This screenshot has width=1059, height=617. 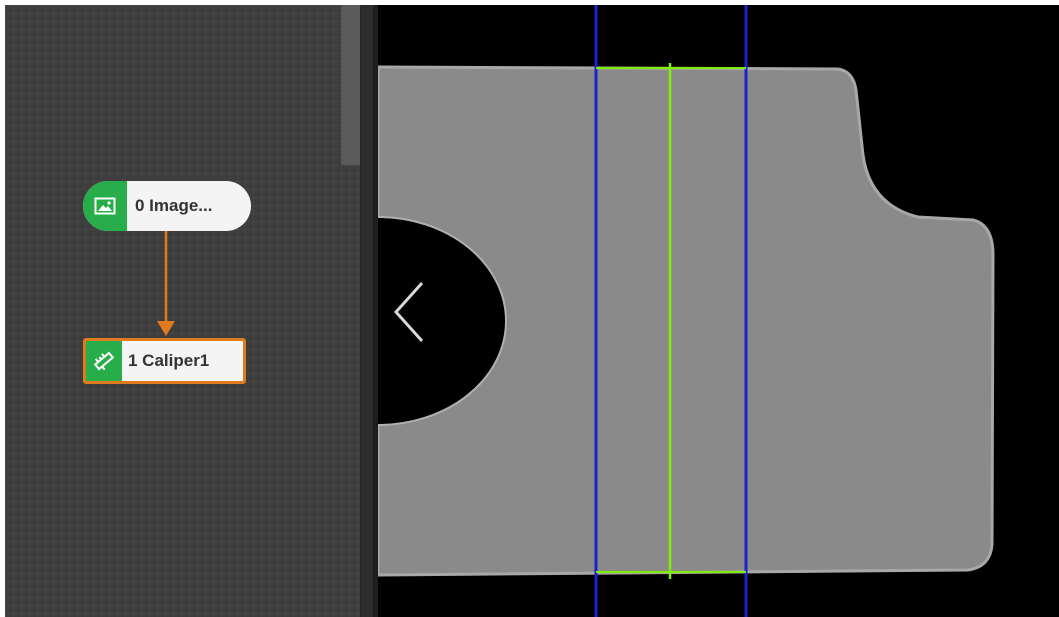 I want to click on flow-node-caliper: 1 Caliper1, so click(x=164, y=361).